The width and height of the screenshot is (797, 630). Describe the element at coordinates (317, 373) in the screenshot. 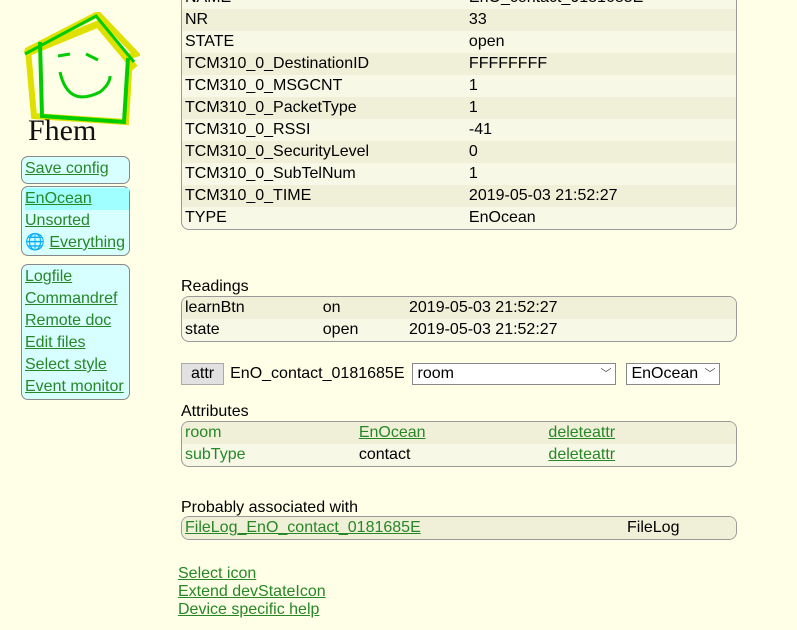

I see `attr-device-name: EnO_contact_0181685E` at that location.